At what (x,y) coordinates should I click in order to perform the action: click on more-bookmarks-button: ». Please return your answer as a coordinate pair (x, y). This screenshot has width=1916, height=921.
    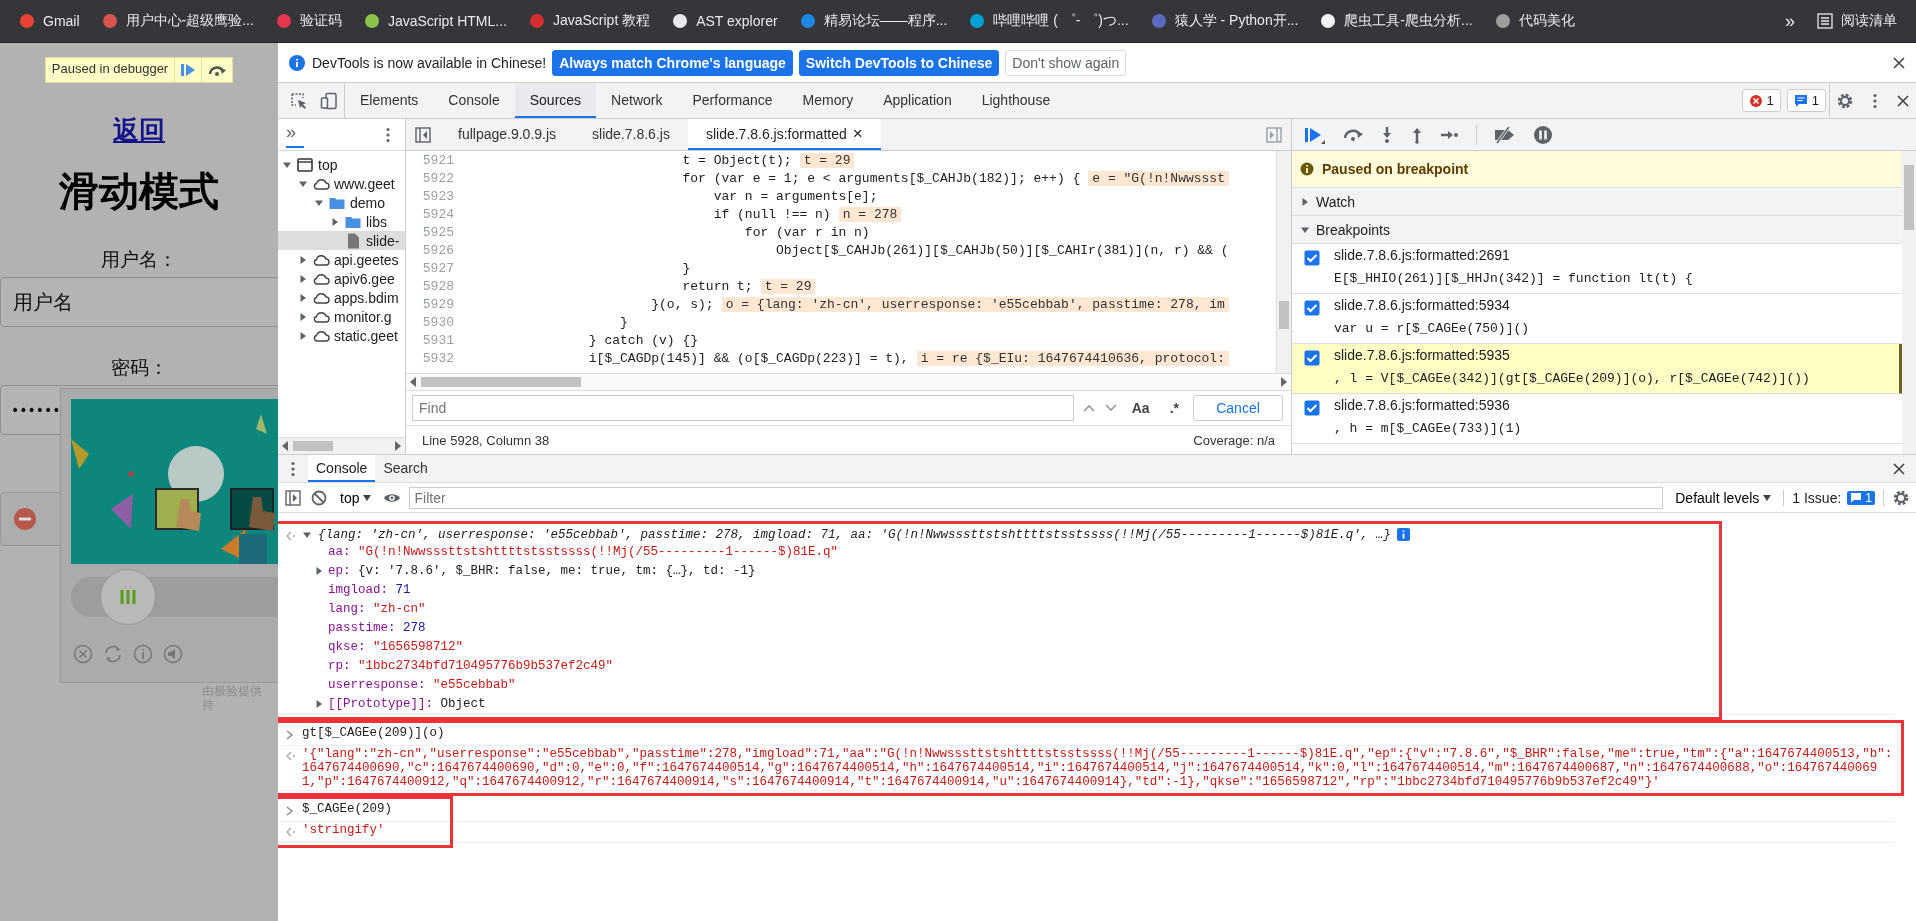
    Looking at the image, I should click on (1790, 21).